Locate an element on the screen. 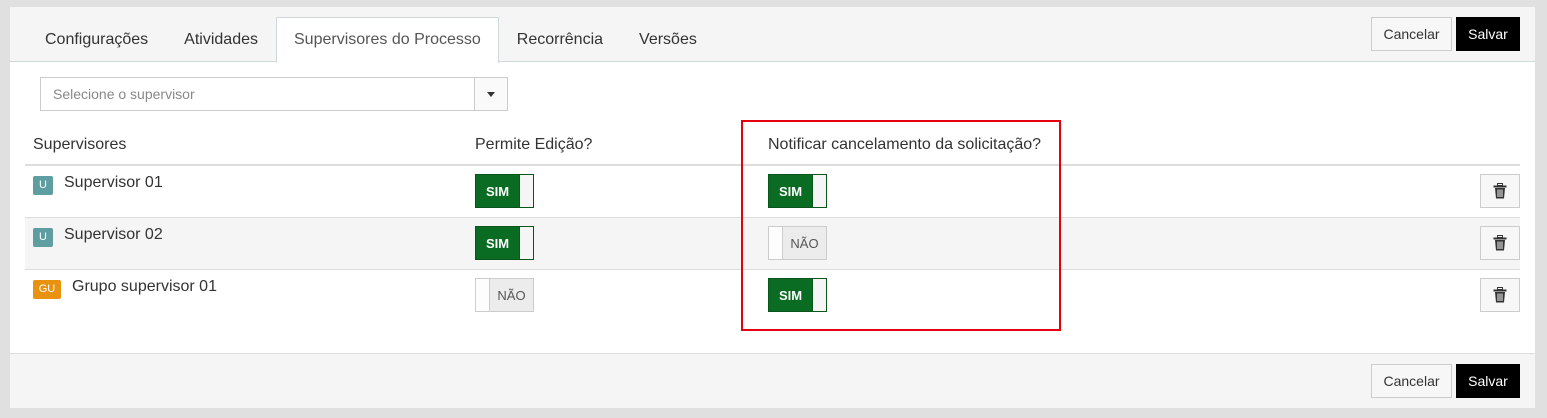 This screenshot has width=1547, height=418. supervisor-select-toggle is located at coordinates (490, 94).